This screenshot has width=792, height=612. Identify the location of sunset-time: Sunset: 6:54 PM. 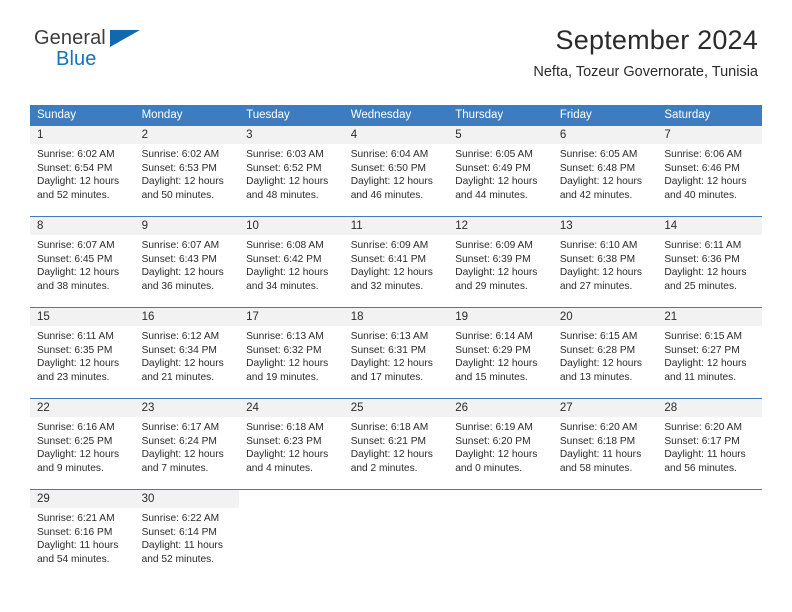
(75, 168).